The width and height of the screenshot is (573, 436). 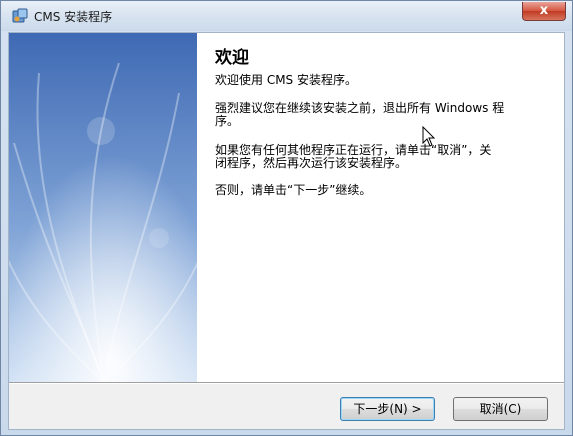 I want to click on welcome-heading: 欢迎, so click(x=232, y=58).